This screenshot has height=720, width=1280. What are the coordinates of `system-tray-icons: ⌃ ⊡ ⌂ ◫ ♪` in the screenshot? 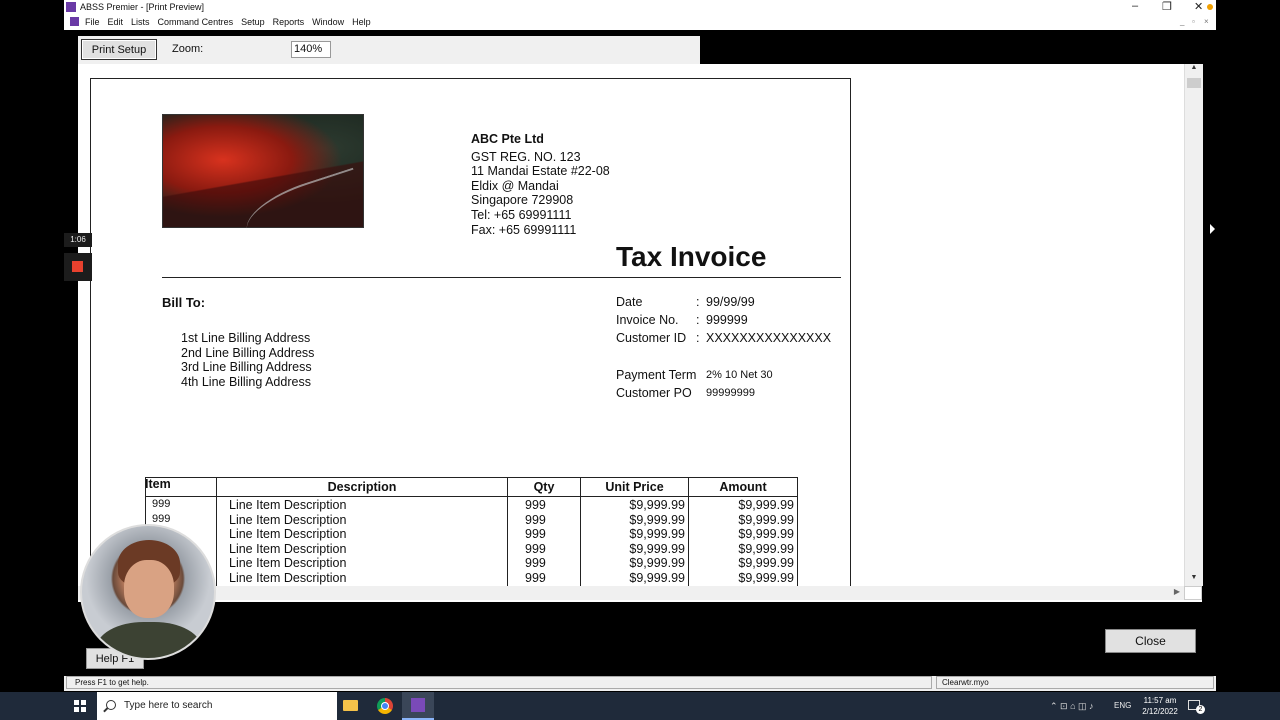 It's located at (1072, 706).